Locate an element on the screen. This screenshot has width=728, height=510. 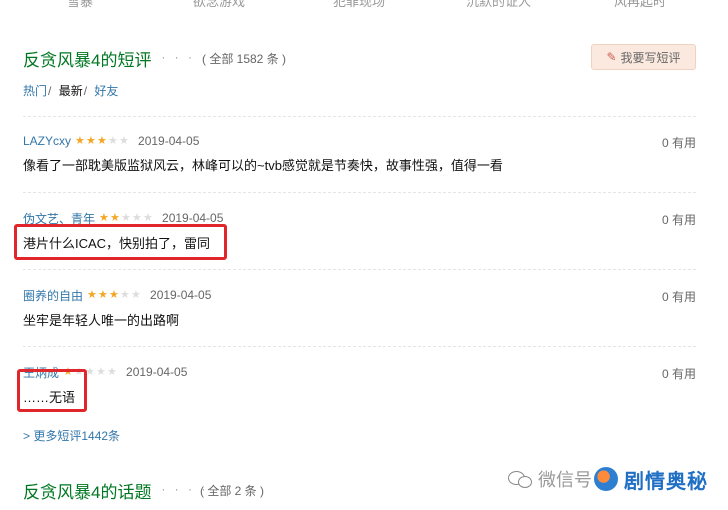
tab-latest: 最新 is located at coordinates (71, 91).